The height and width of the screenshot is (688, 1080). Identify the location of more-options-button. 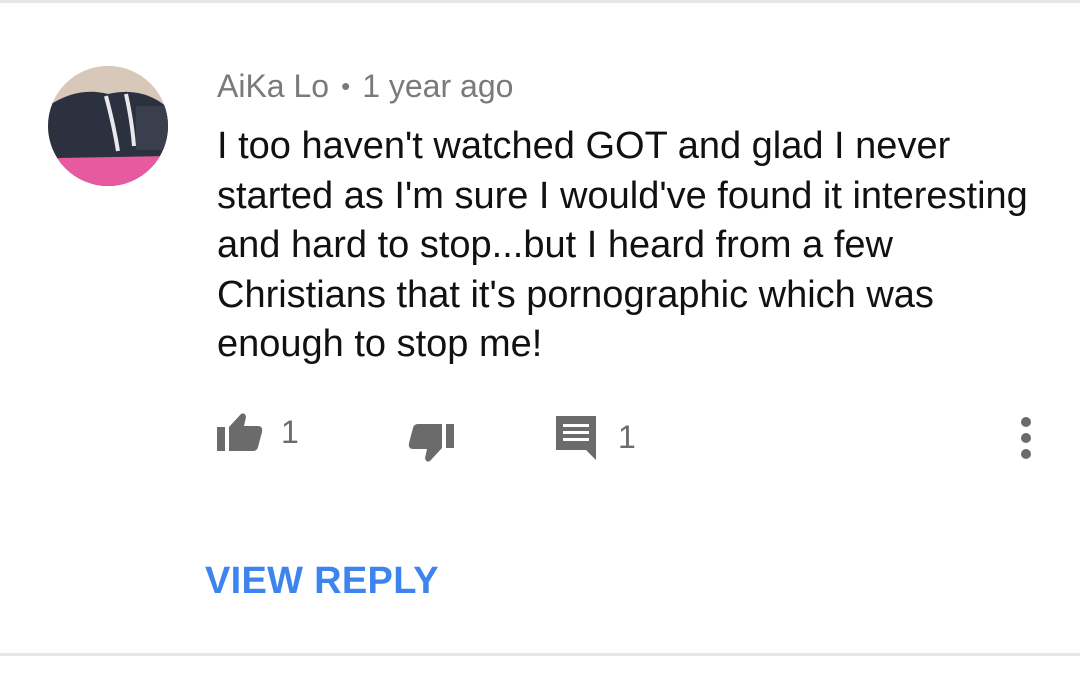
(1026, 438).